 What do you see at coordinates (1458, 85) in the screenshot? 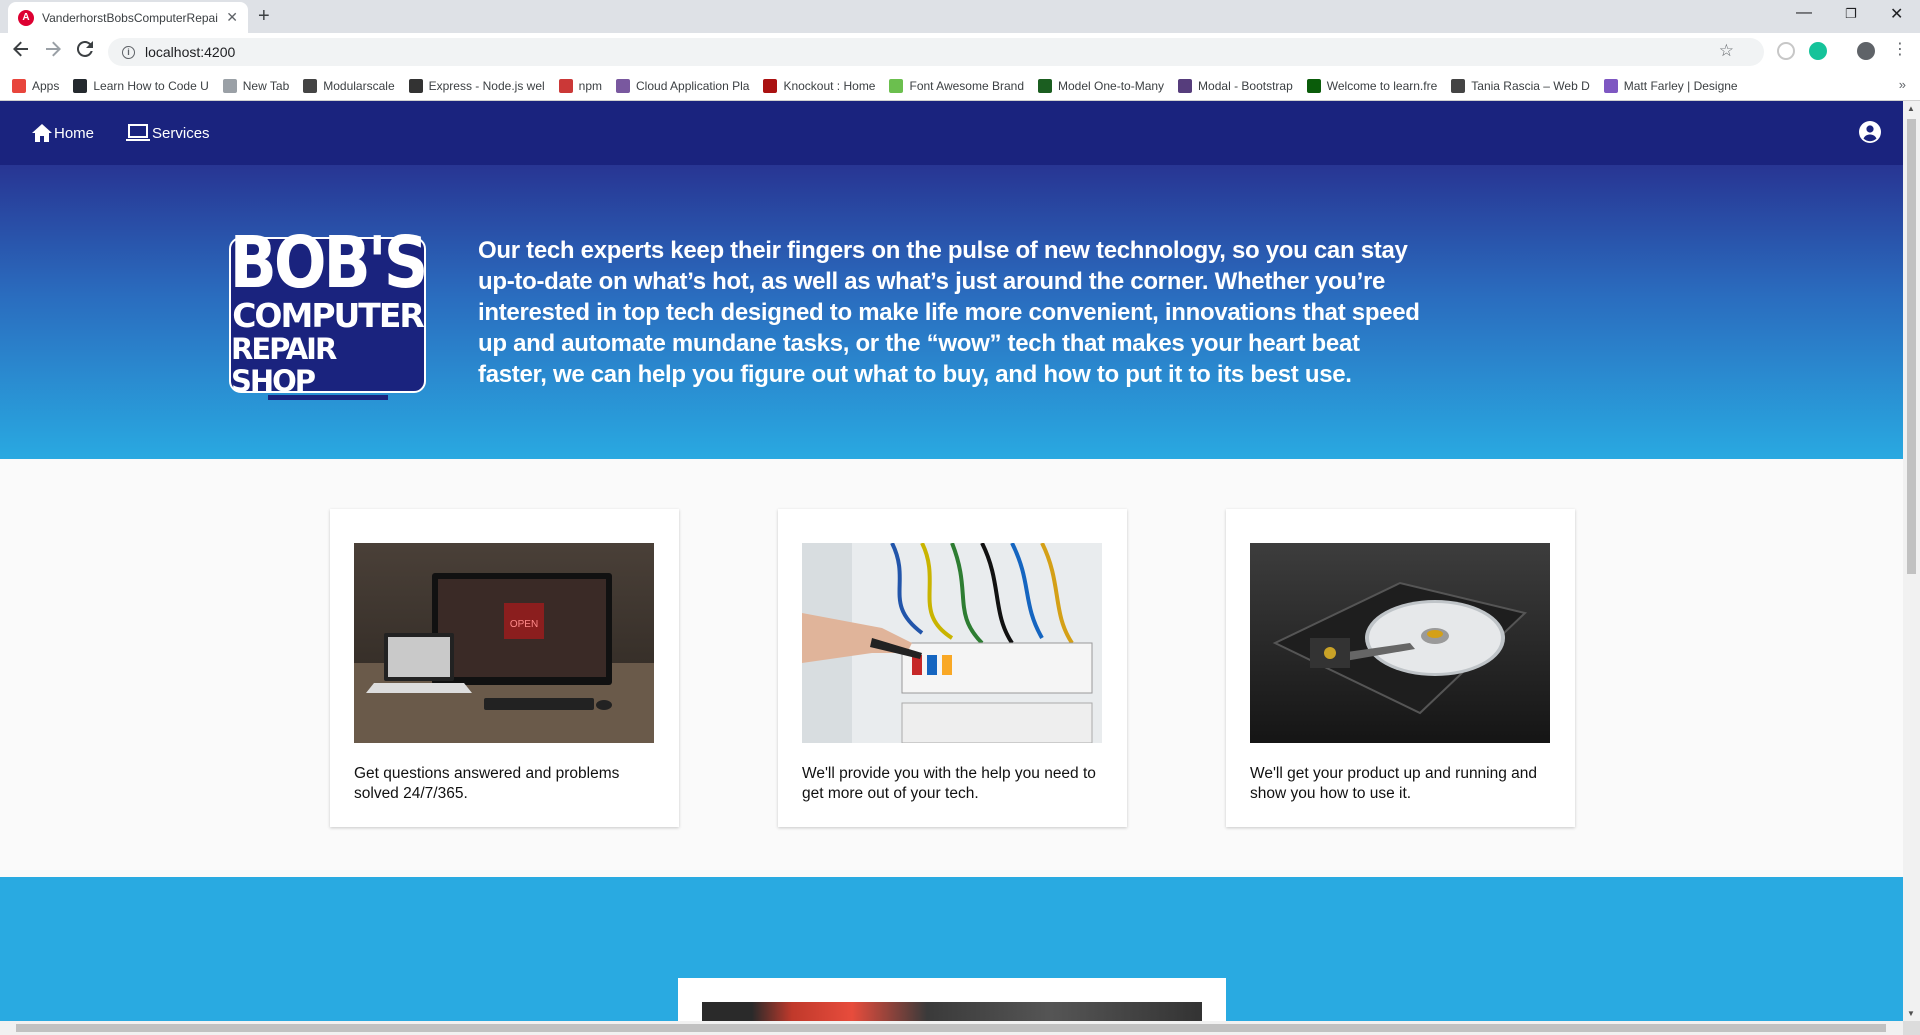
I see `floppy-icon` at bounding box center [1458, 85].